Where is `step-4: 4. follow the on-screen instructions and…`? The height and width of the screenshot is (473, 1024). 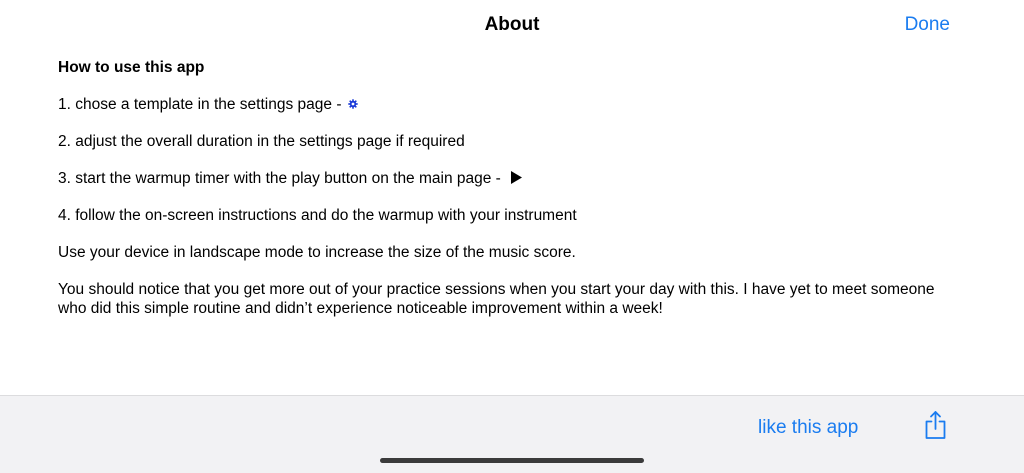
step-4: 4. follow the on-screen instructions and… is located at coordinates (317, 215).